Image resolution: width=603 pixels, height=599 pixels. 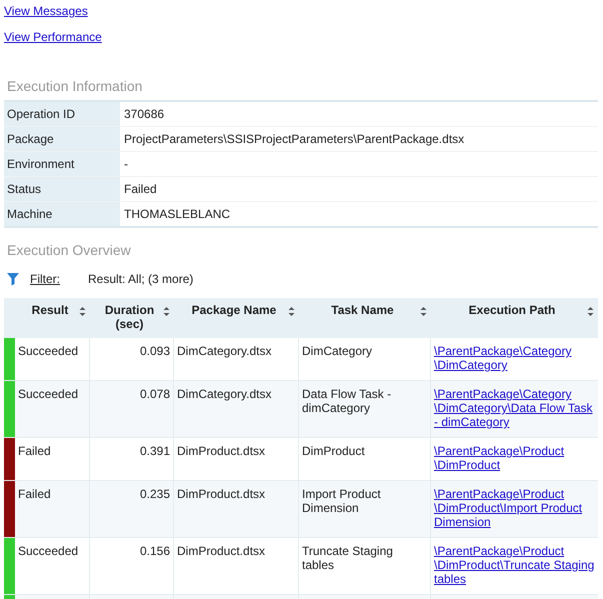 What do you see at coordinates (516, 408) in the screenshot?
I see `execution-path-link: \ParentPackage\Category\DimCategory\Data Flow Task - dimCategory` at bounding box center [516, 408].